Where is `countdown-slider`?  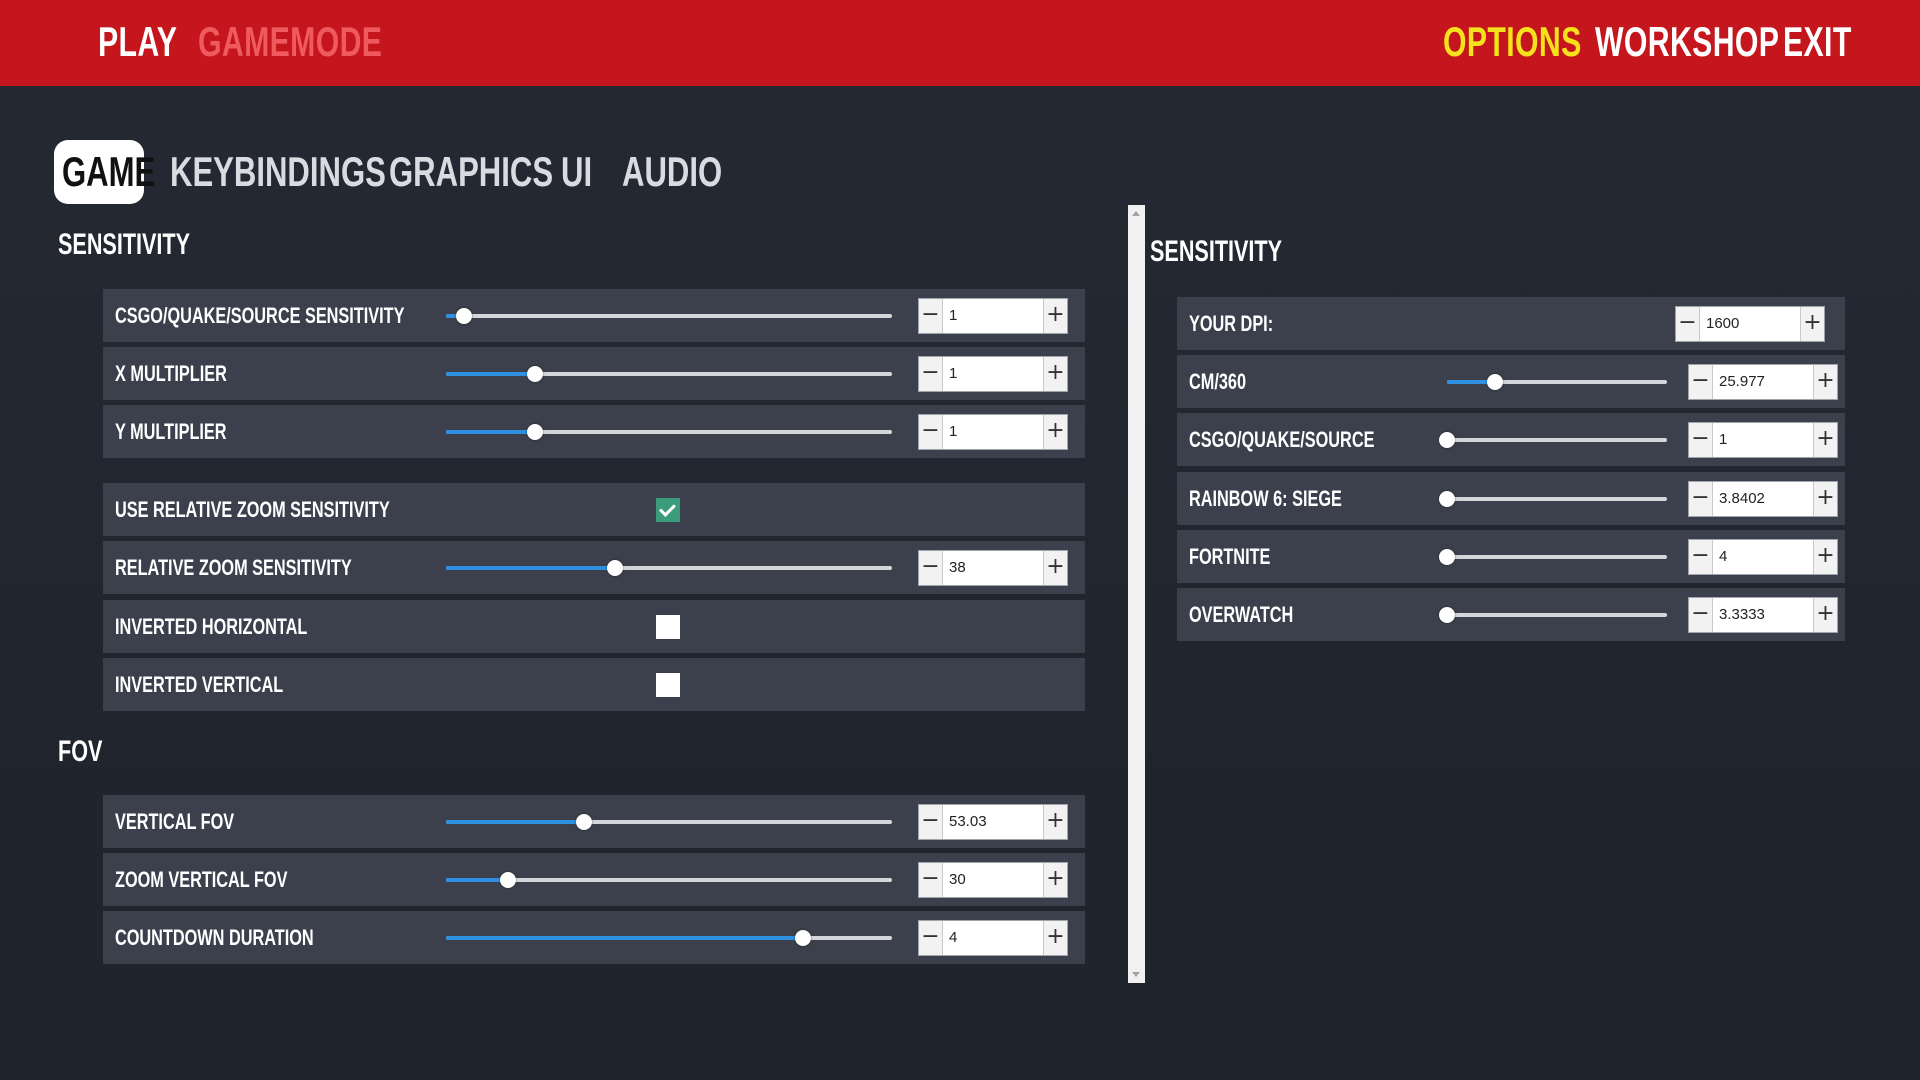
countdown-slider is located at coordinates (669, 937).